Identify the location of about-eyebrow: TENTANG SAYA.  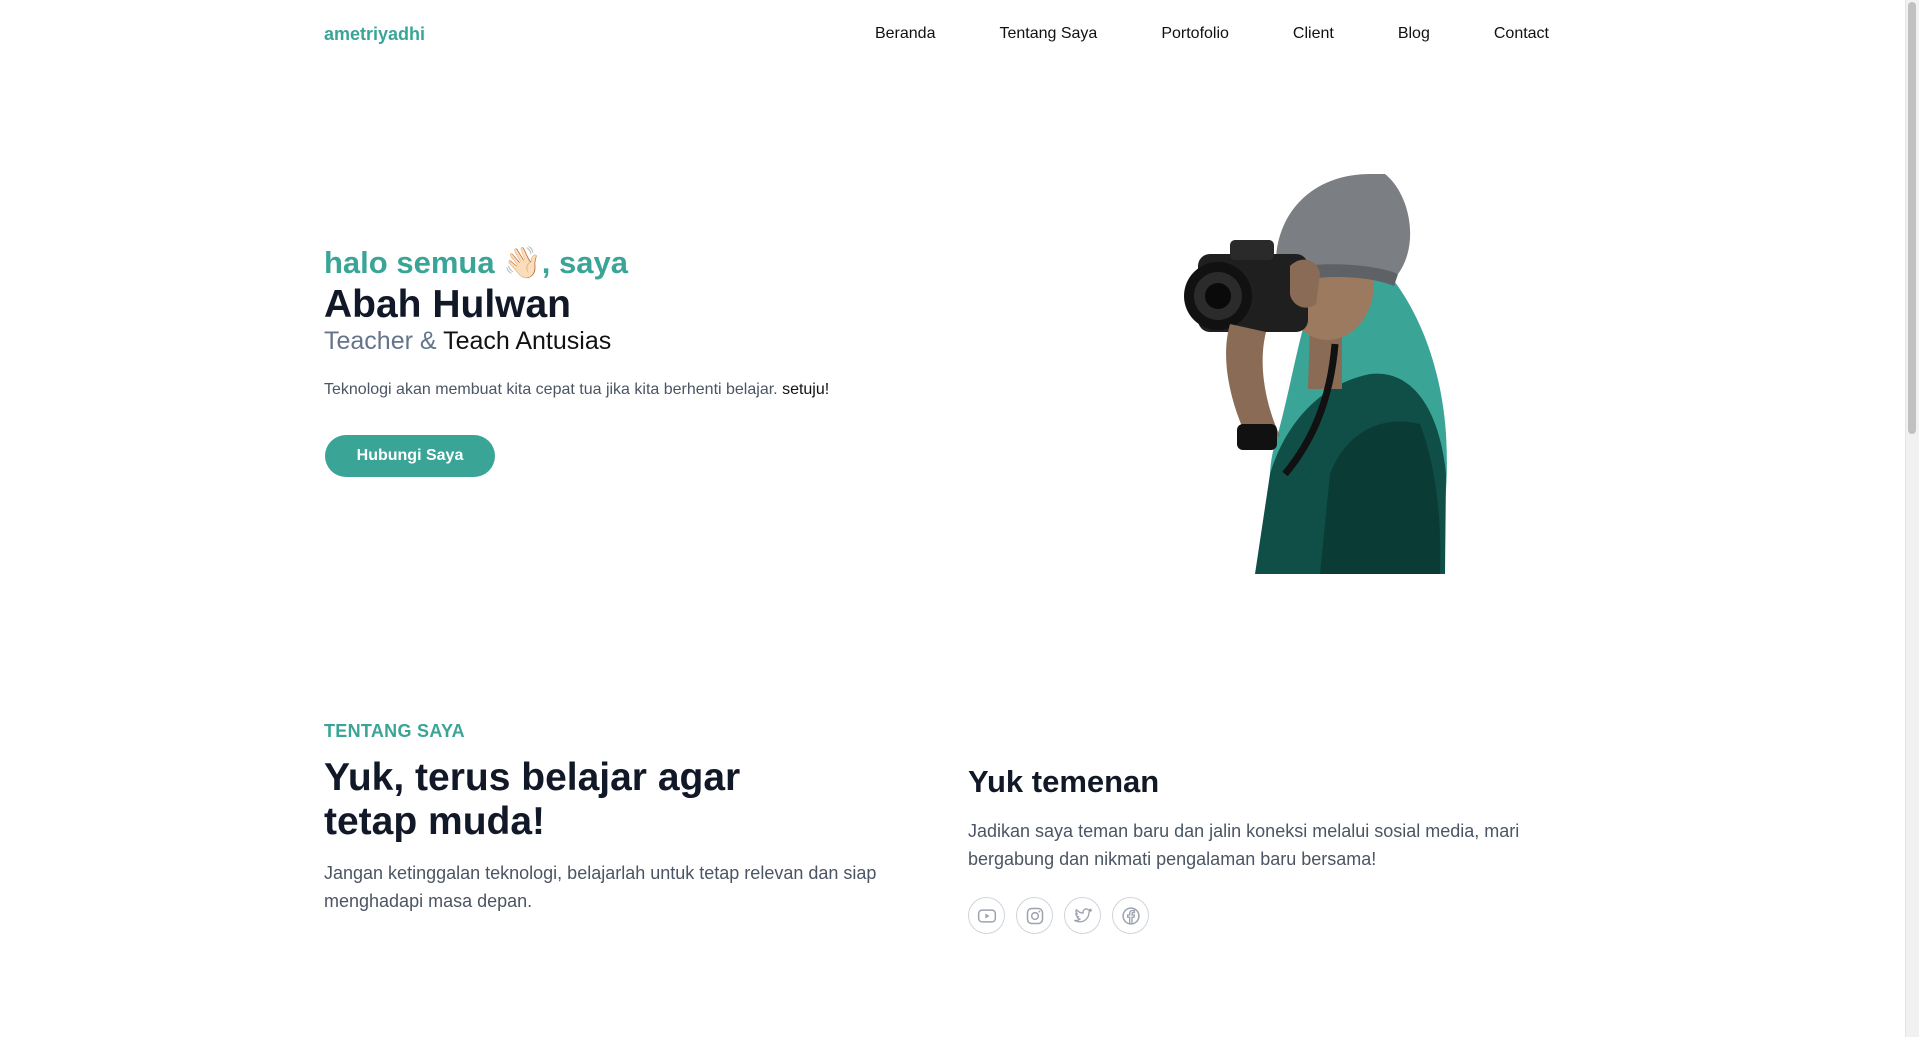
(394, 731).